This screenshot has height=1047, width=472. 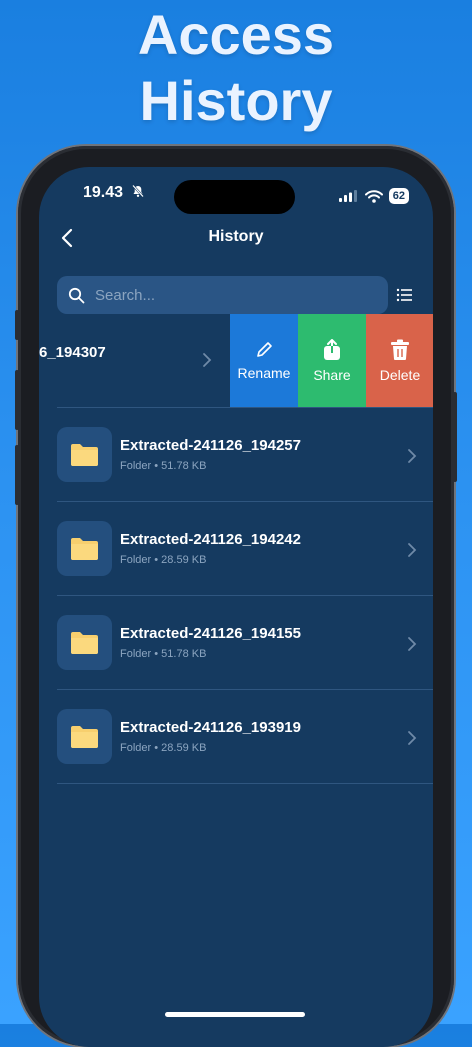 What do you see at coordinates (264, 361) in the screenshot?
I see `rename-button: Rename` at bounding box center [264, 361].